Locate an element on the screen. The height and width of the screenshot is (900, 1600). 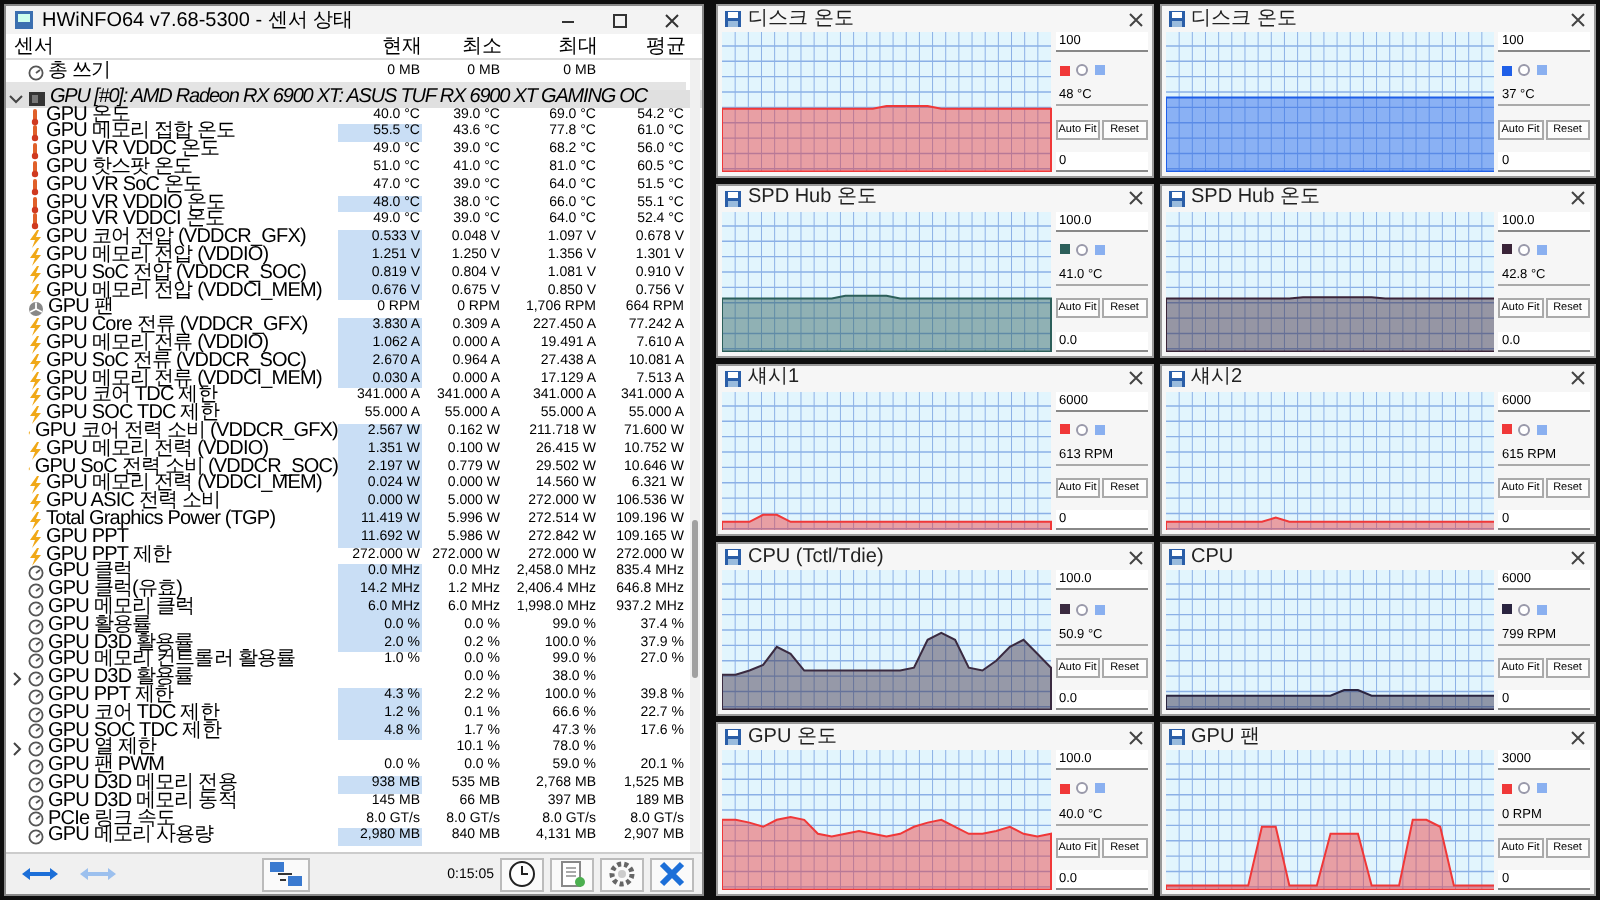
window-title: 섀시1 is located at coordinates (775, 378).